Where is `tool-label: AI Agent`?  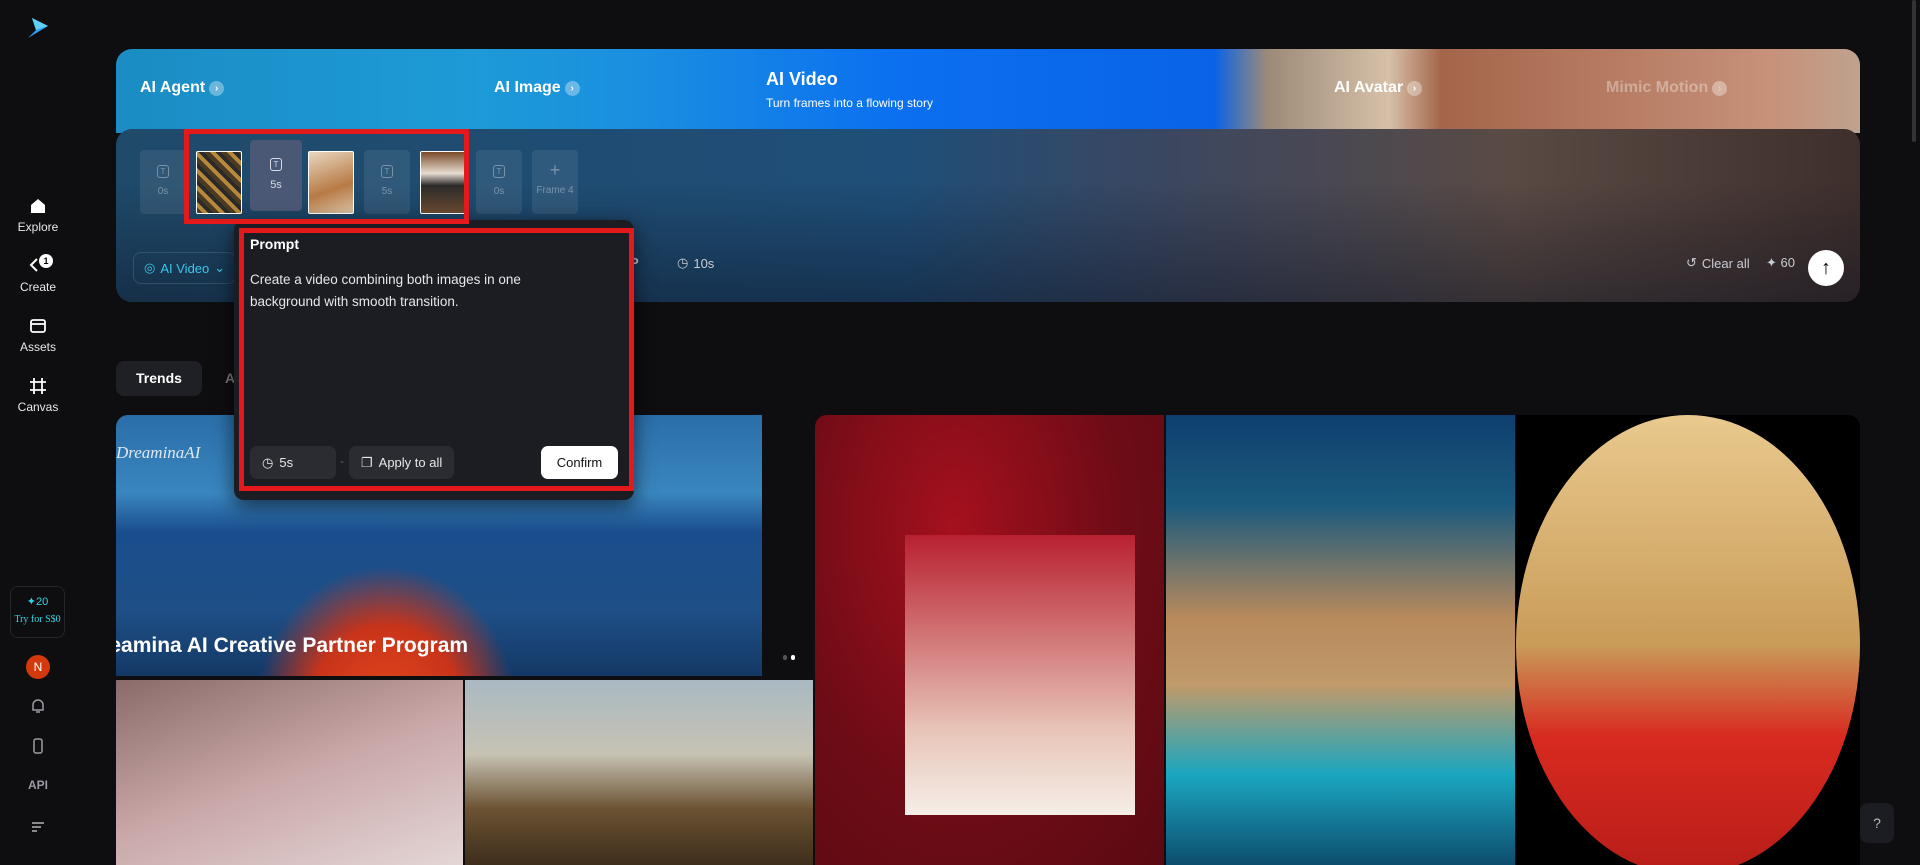 tool-label: AI Agent is located at coordinates (173, 87).